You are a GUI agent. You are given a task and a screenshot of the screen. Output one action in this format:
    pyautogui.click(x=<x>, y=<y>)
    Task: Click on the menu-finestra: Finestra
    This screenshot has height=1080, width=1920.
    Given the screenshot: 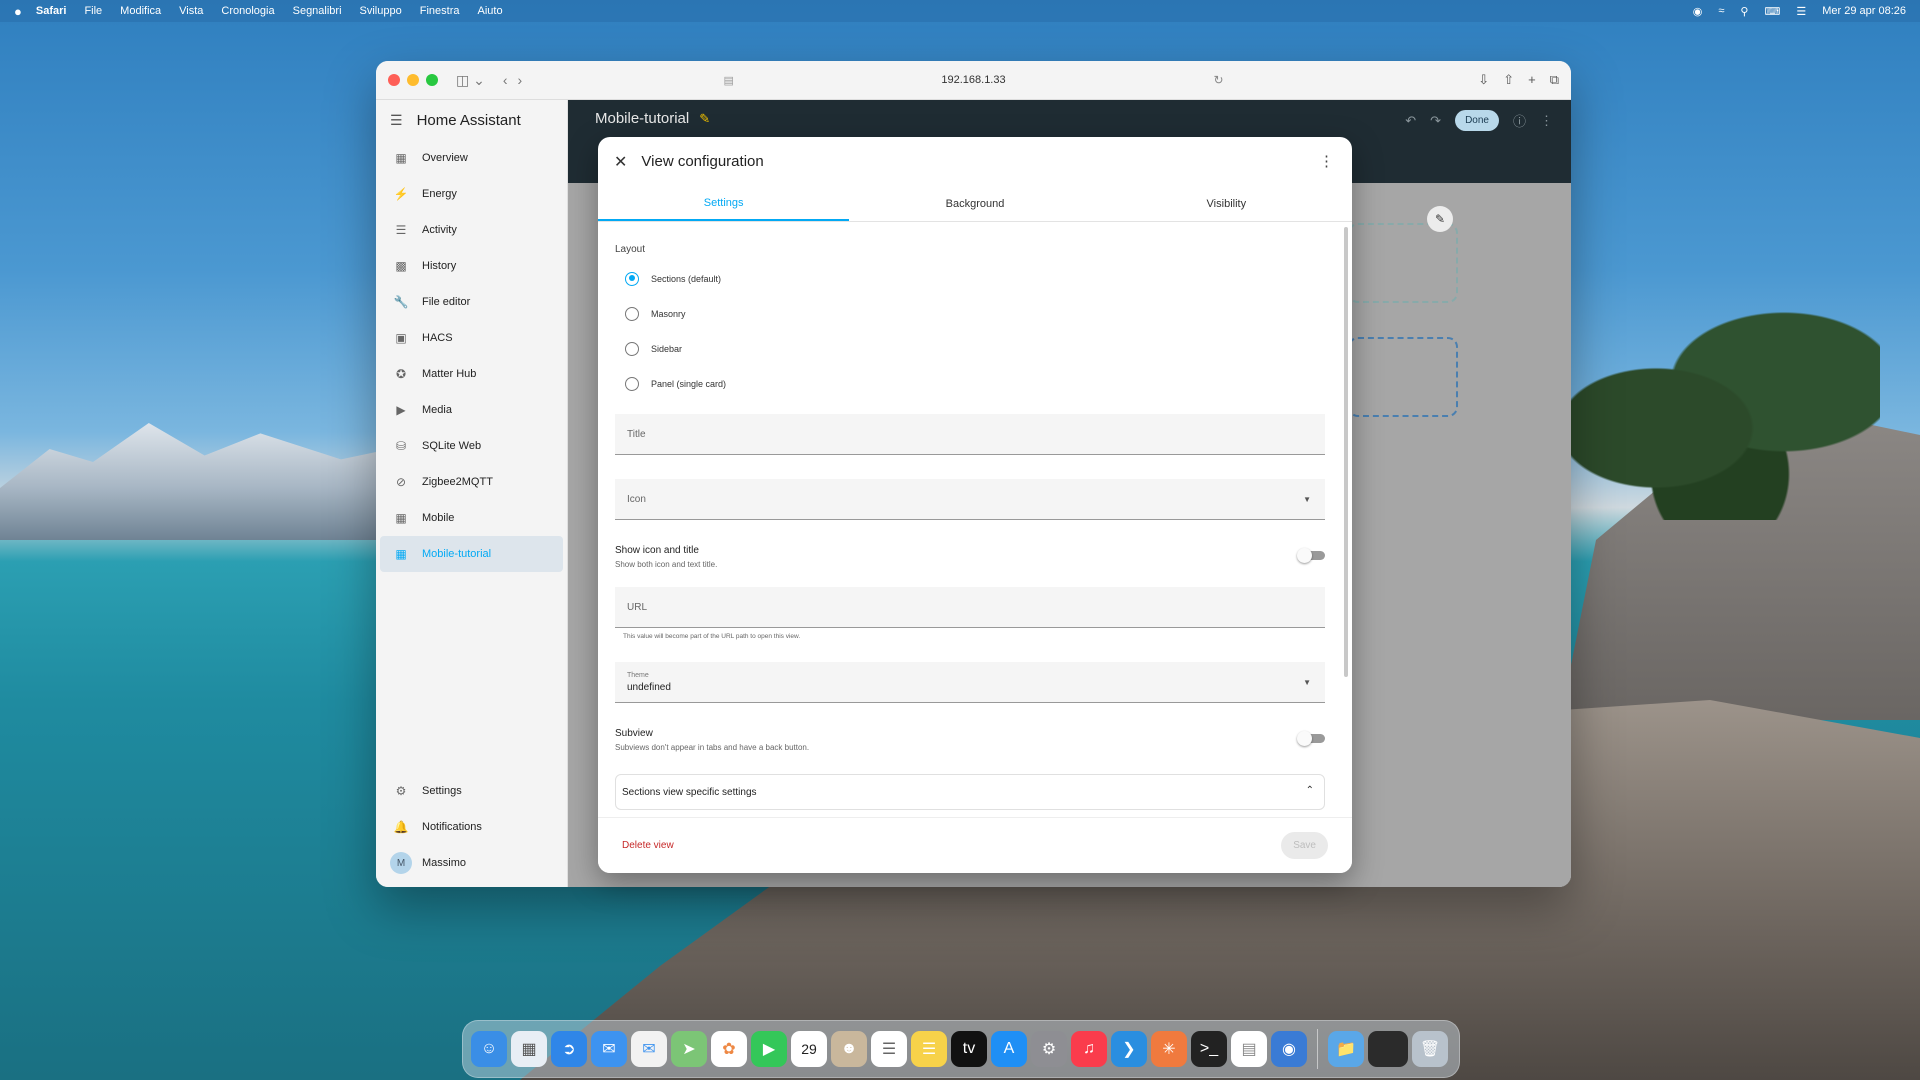 What is the action you would take?
    pyautogui.click(x=440, y=11)
    